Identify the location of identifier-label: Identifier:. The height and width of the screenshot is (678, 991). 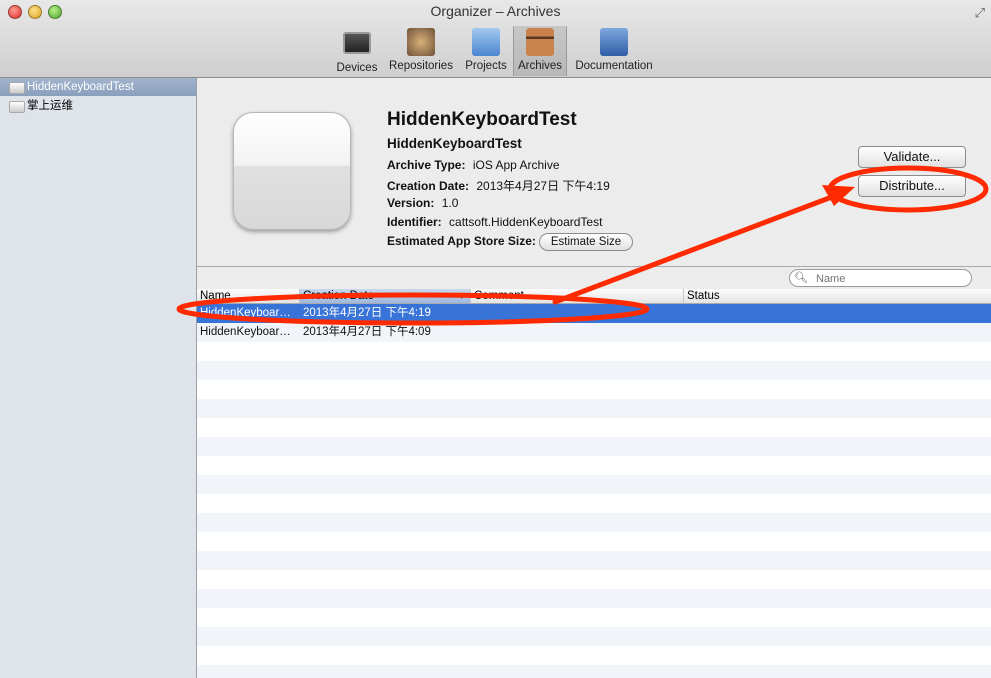
(414, 222).